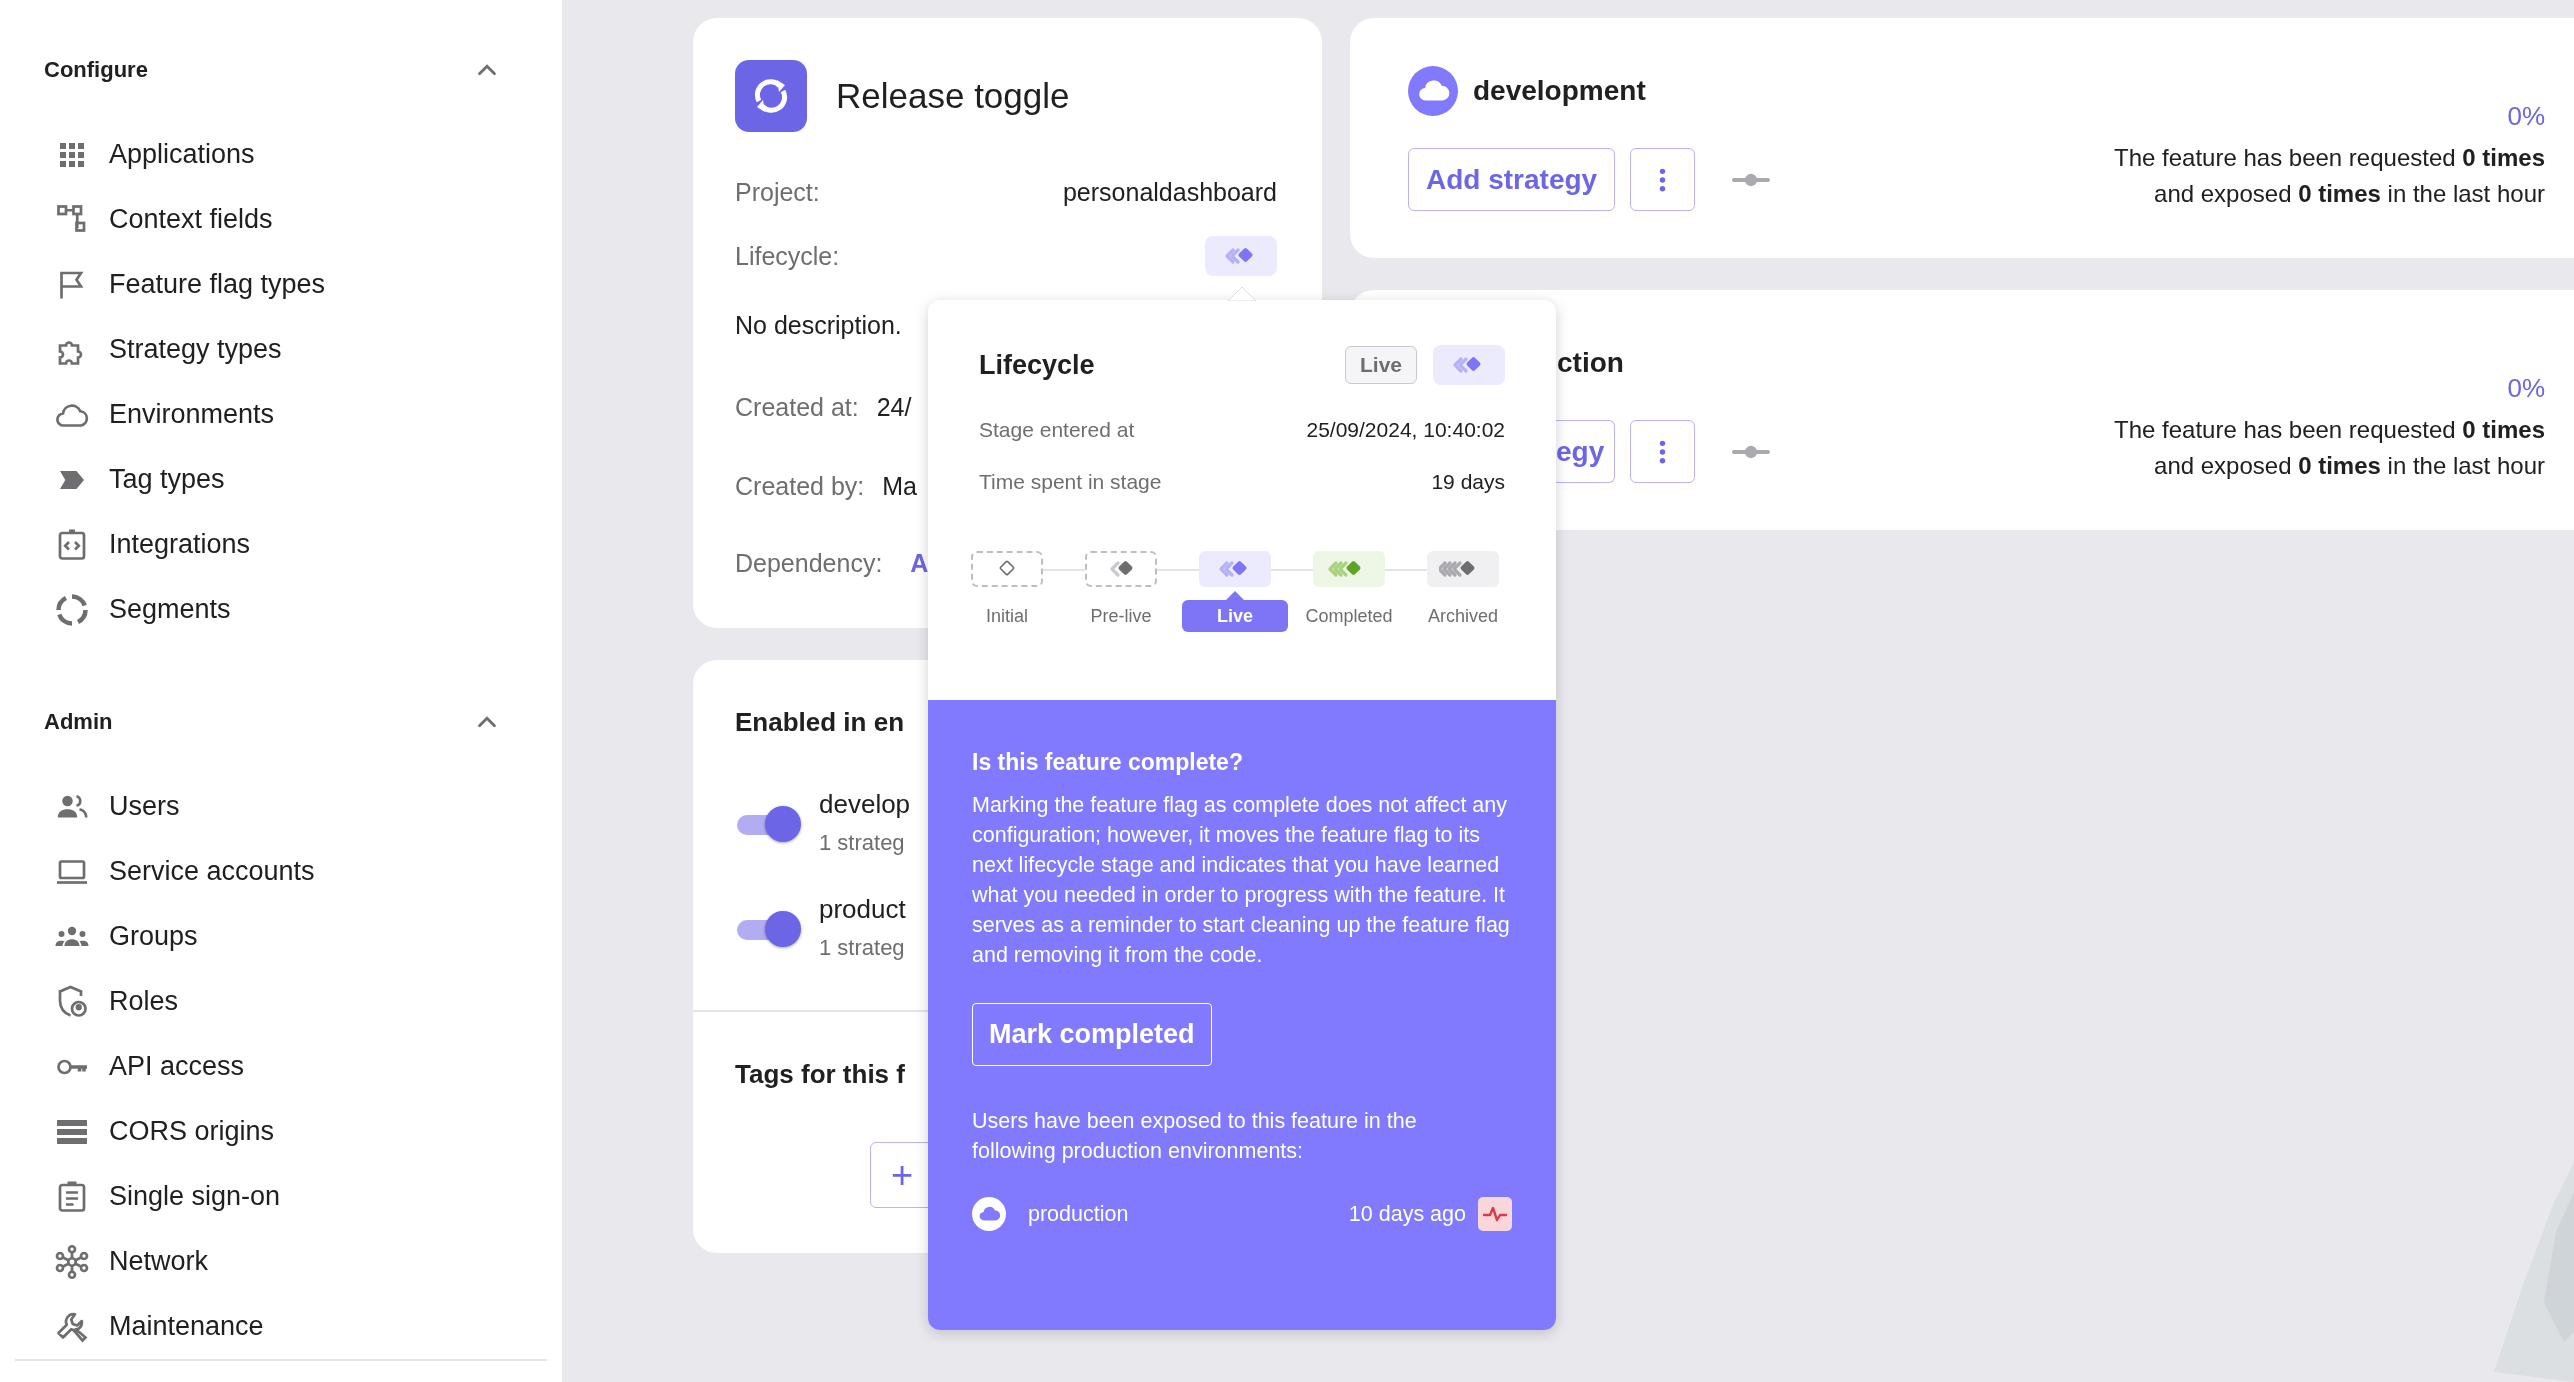 Image resolution: width=2574 pixels, height=1382 pixels. What do you see at coordinates (894, 407) in the screenshot?
I see `created-date: 24/` at bounding box center [894, 407].